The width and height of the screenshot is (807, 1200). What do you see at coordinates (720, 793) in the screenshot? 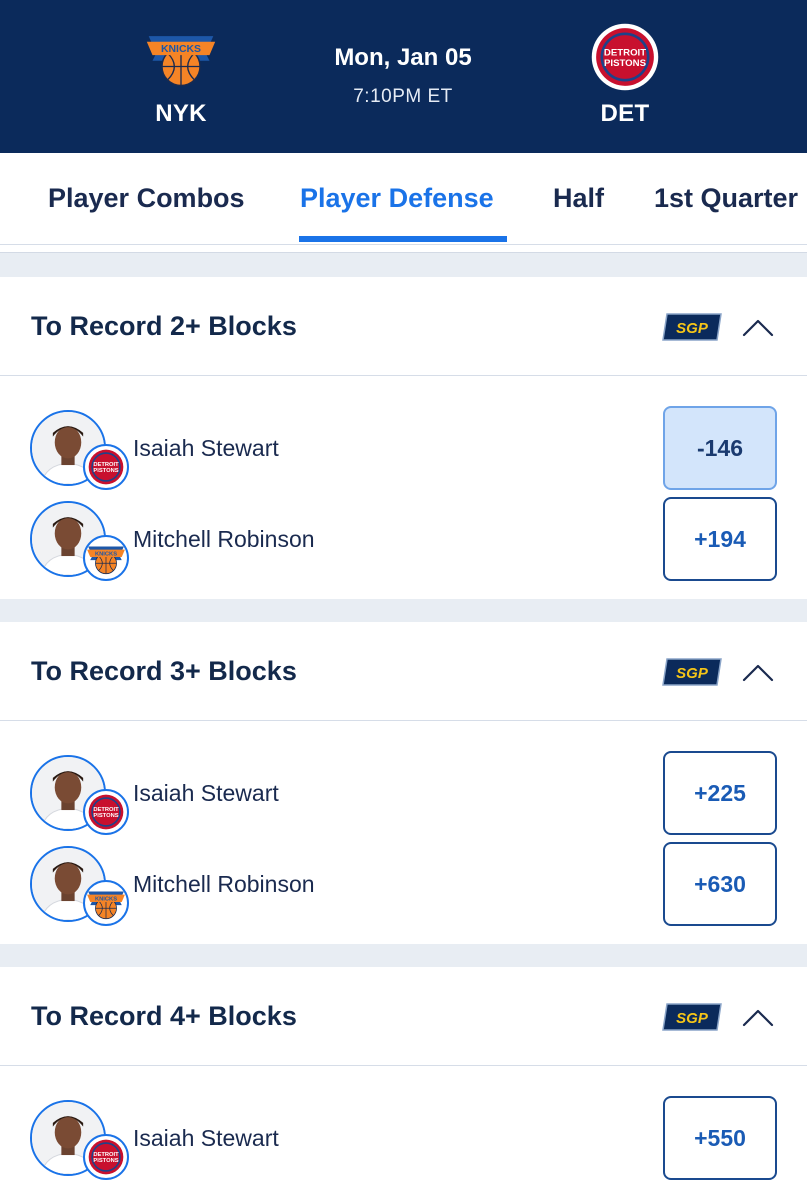
I see `odds-button: +225` at bounding box center [720, 793].